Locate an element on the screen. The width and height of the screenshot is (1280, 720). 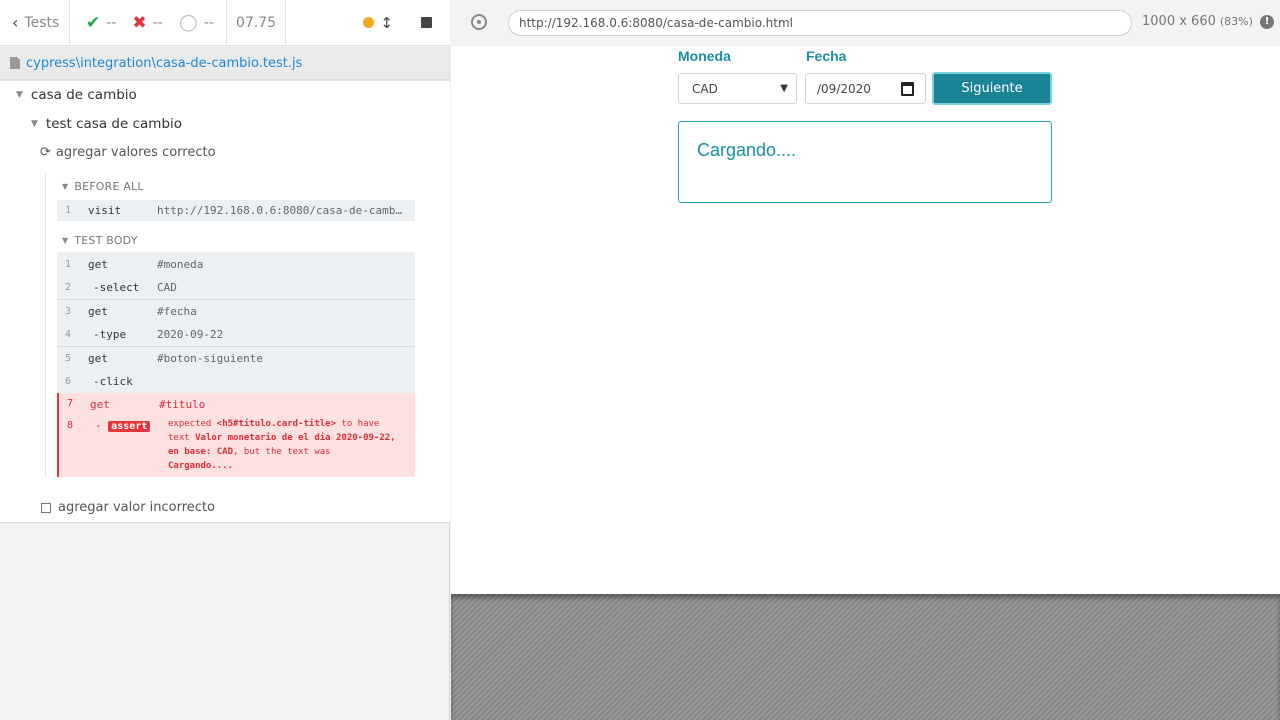
siguiente-button: Siguiente is located at coordinates (992, 88).